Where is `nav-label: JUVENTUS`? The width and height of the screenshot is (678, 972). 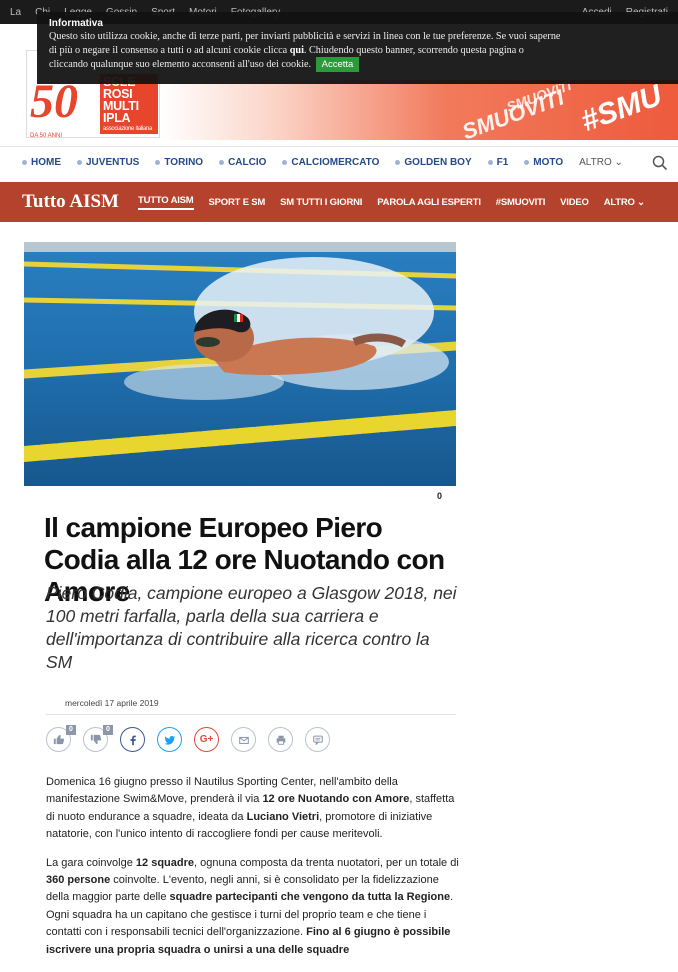
nav-label: JUVENTUS is located at coordinates (113, 162).